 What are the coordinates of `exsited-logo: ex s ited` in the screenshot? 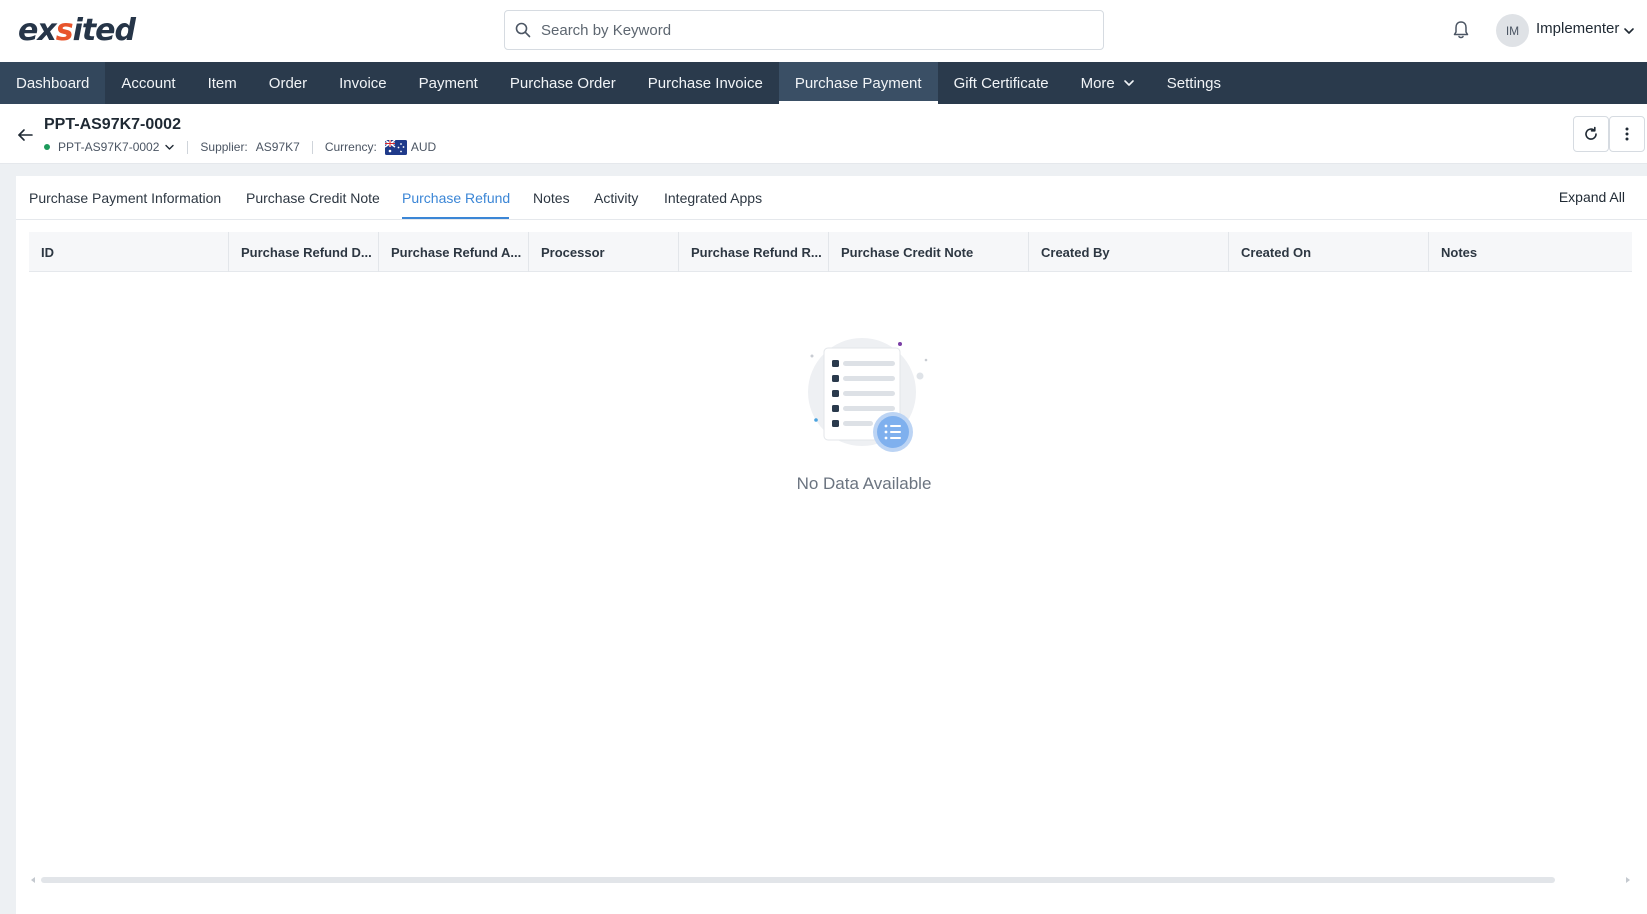 It's located at (77, 30).